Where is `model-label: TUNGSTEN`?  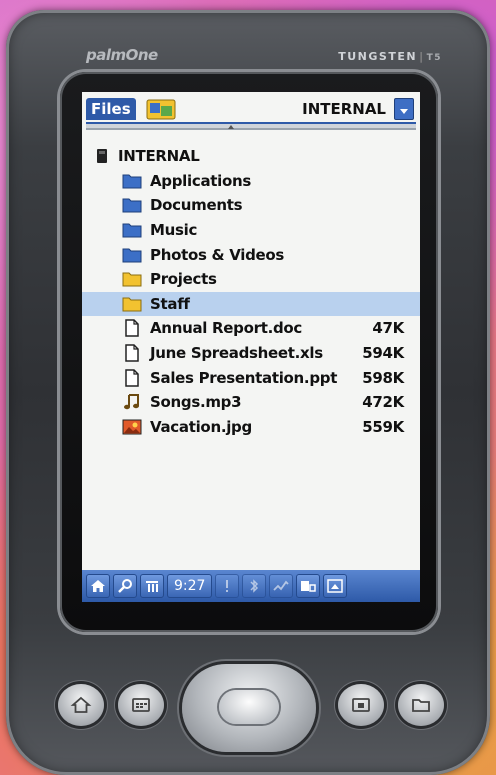
model-label: TUNGSTEN is located at coordinates (378, 56).